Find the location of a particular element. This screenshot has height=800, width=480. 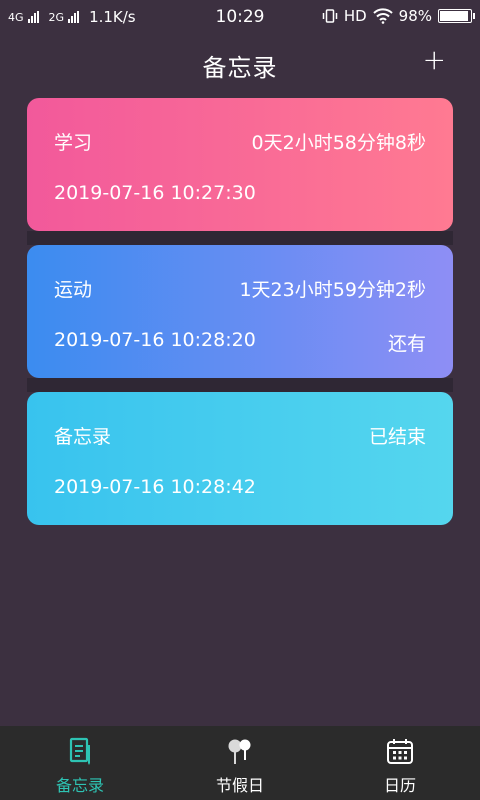

battery-percent: 98% is located at coordinates (415, 16).